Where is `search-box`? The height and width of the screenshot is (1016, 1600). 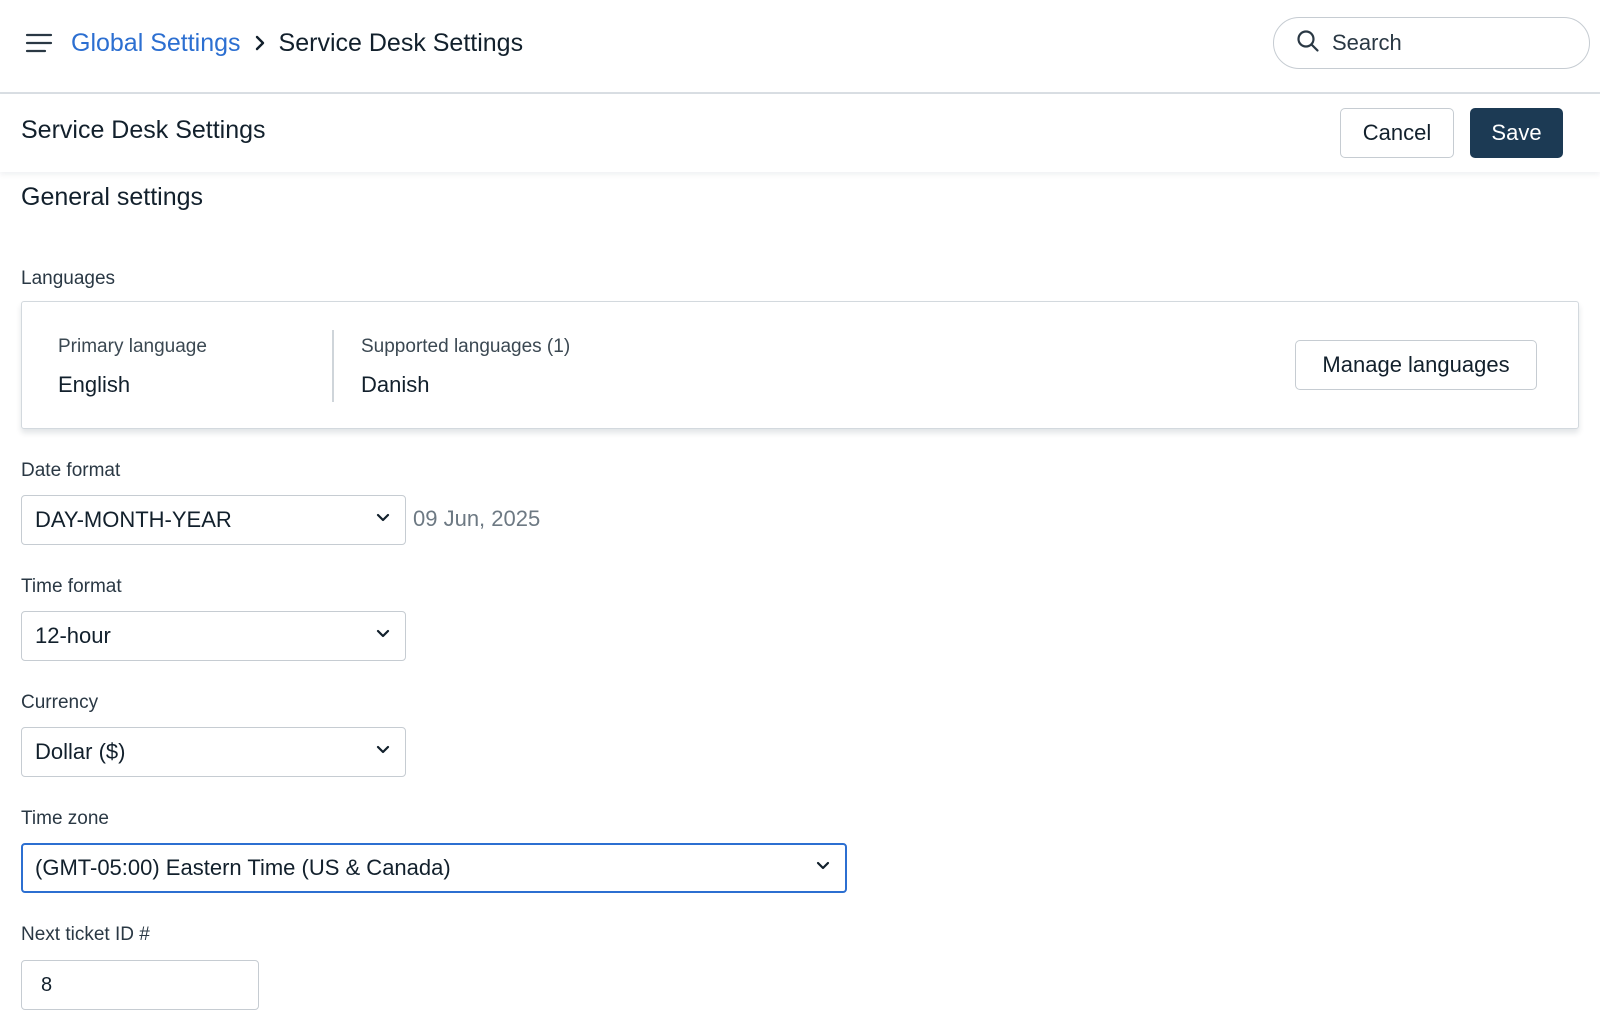 search-box is located at coordinates (1431, 43).